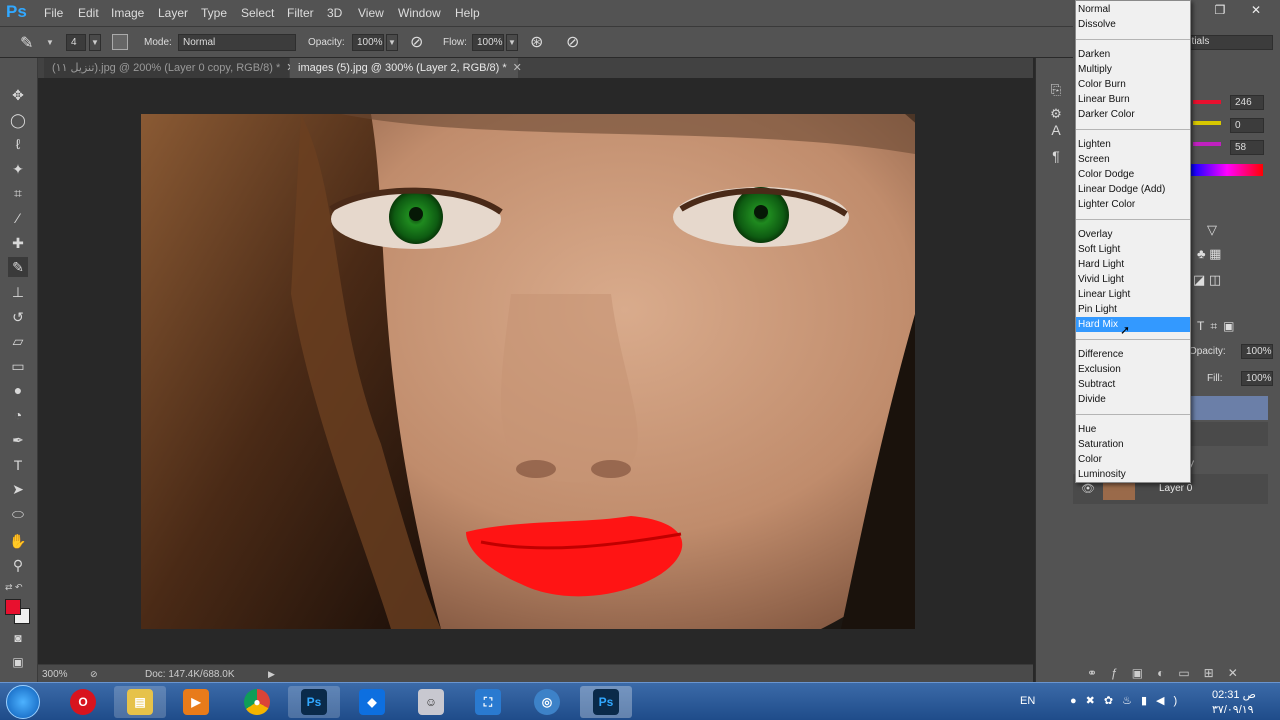 This screenshot has height=720, width=1280. What do you see at coordinates (18, 415) in the screenshot?
I see `dodge-tool-icon: ◔` at bounding box center [18, 415].